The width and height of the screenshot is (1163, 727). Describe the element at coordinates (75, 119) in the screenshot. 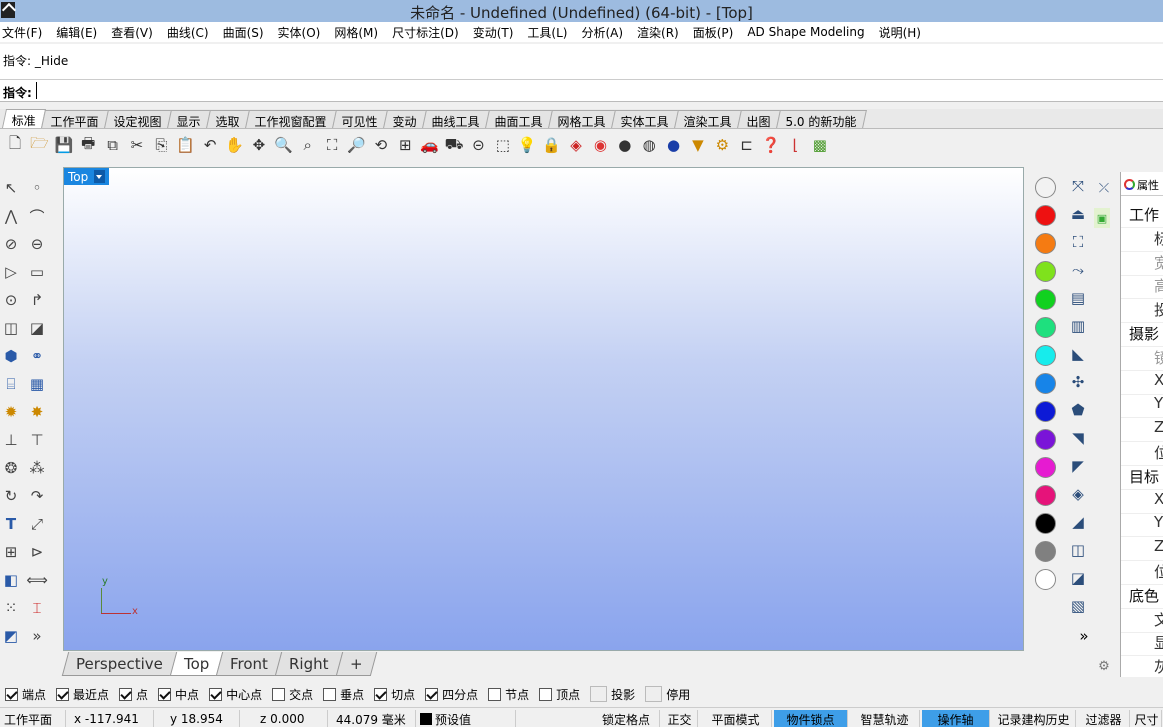

I see `toolbar-tab: 工作平面` at that location.